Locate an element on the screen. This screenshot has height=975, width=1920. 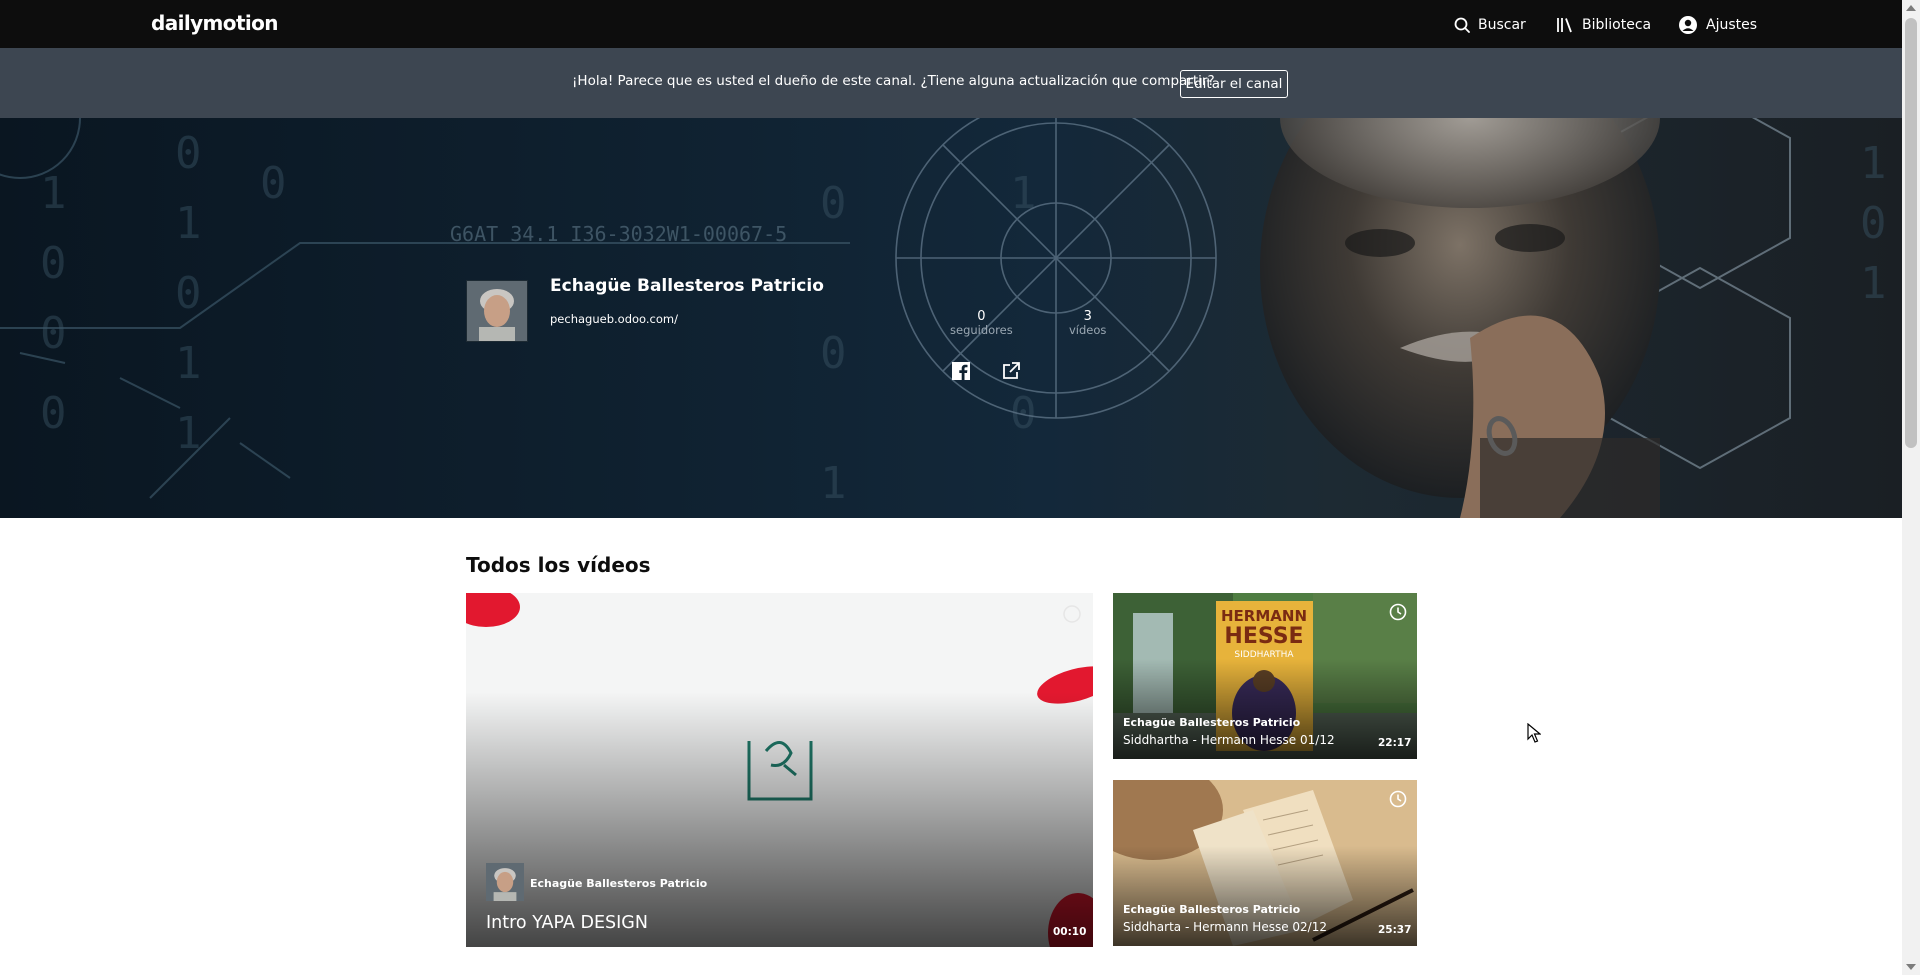
video-duration: 25:37 is located at coordinates (1395, 930).